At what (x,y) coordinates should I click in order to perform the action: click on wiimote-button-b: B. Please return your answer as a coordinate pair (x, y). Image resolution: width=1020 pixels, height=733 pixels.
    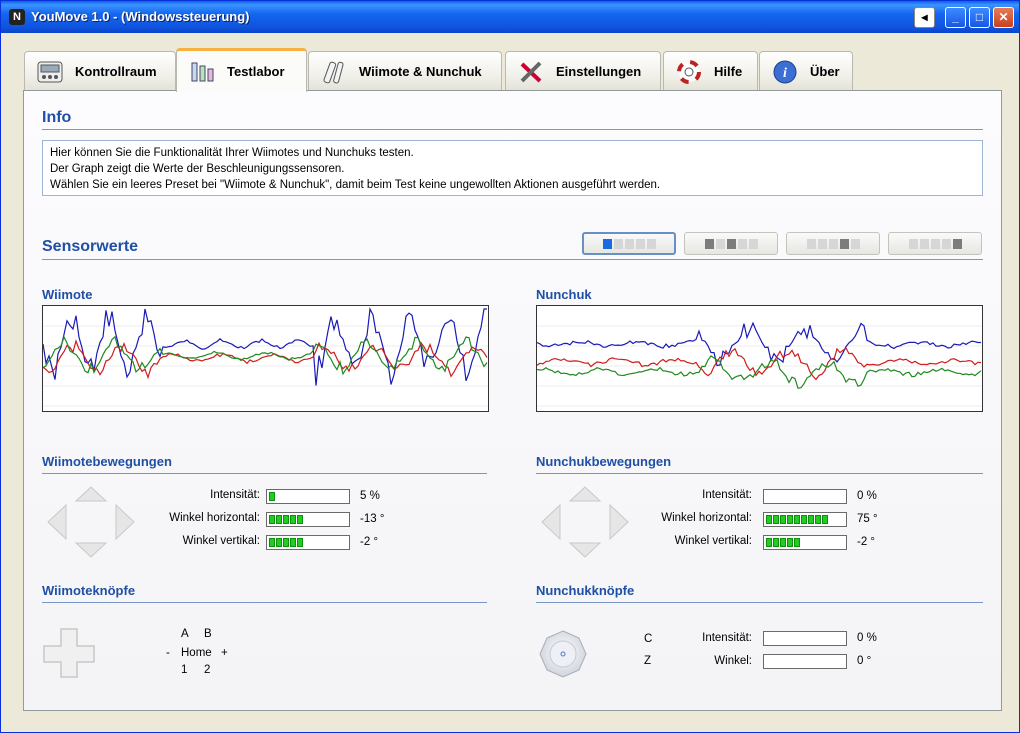
    Looking at the image, I should click on (208, 634).